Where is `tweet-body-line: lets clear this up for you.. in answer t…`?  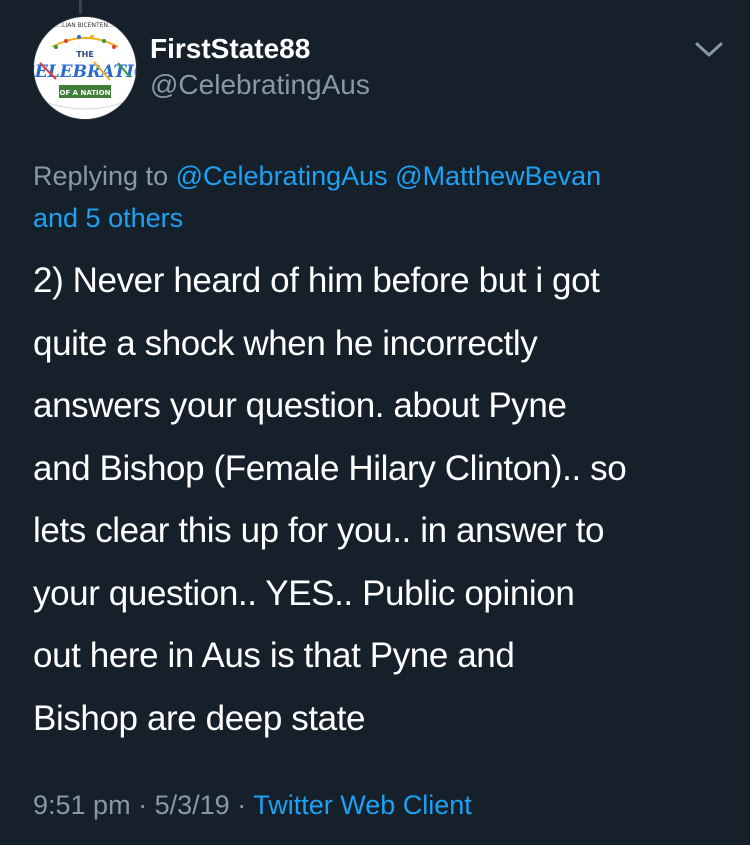
tweet-body-line: lets clear this up for you.. in answer t… is located at coordinates (319, 530).